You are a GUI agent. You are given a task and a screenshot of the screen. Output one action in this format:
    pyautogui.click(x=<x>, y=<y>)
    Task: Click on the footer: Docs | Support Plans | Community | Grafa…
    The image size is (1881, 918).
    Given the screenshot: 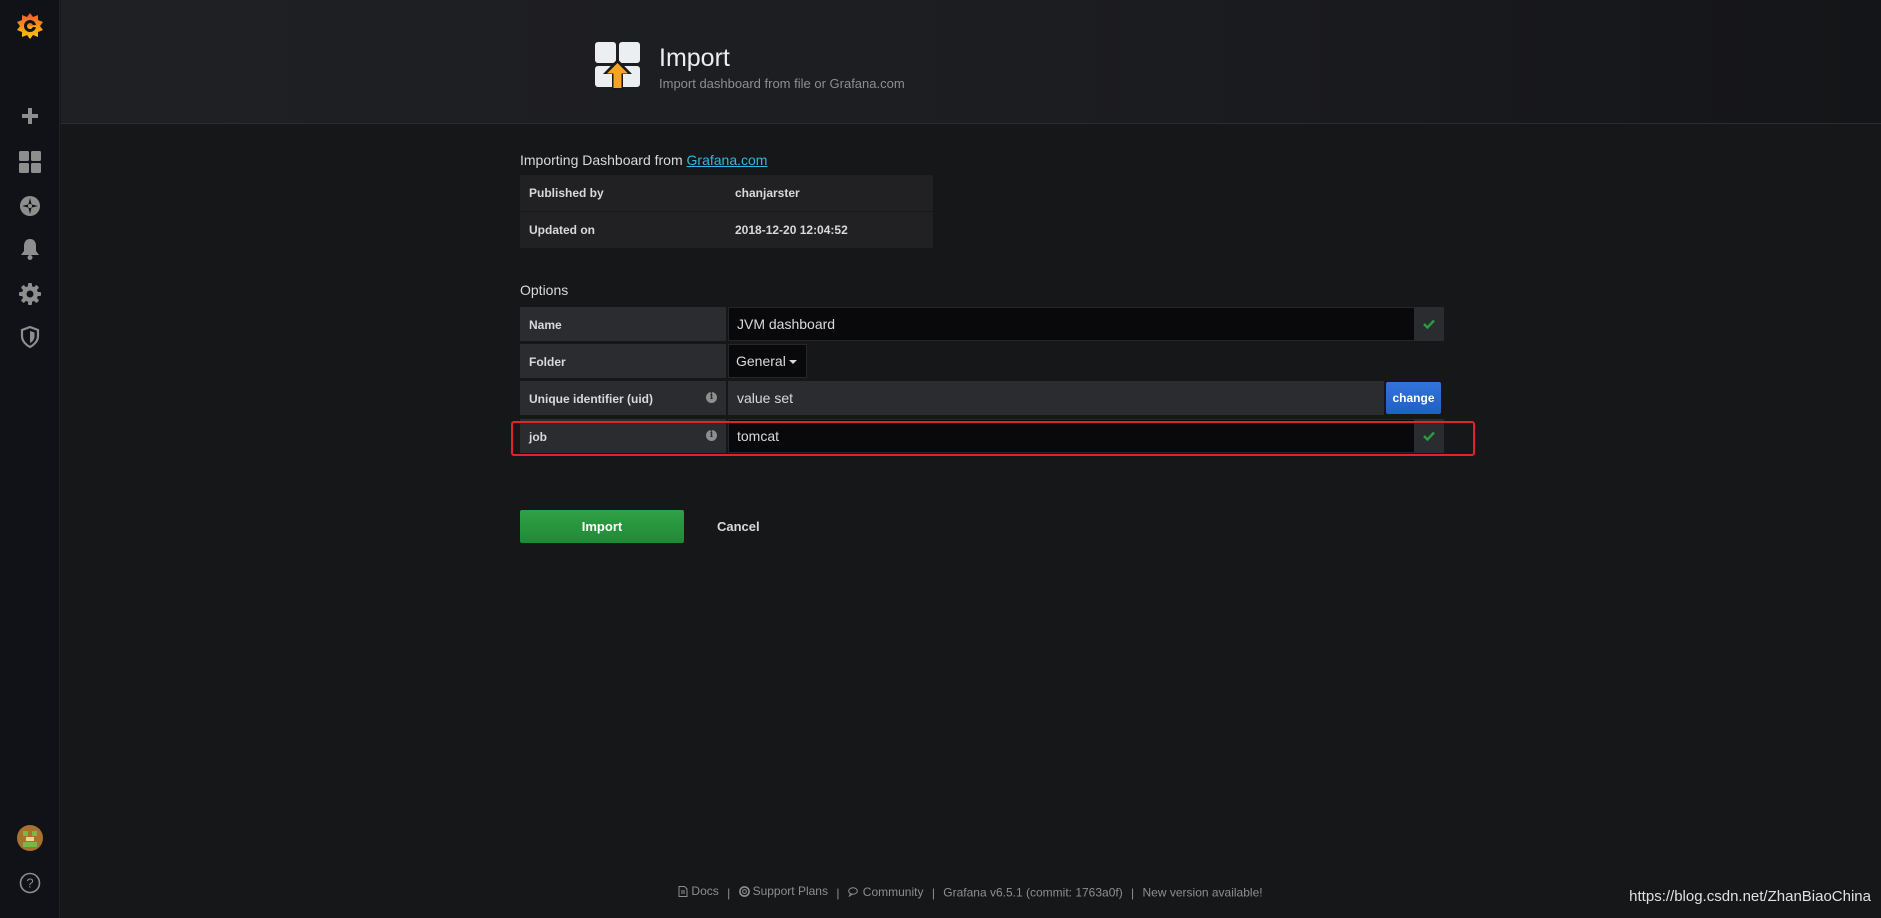 What is the action you would take?
    pyautogui.click(x=940, y=892)
    